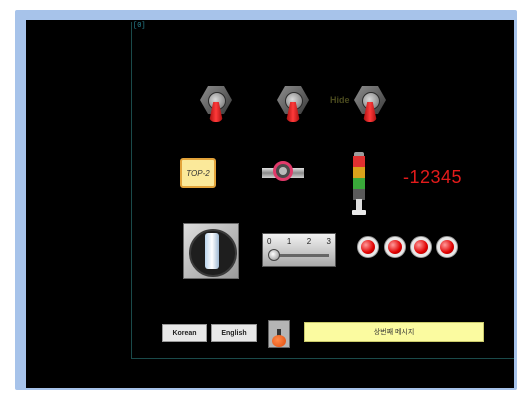 The image size is (522, 394). I want to click on top2-button: TOP-2, so click(198, 173).